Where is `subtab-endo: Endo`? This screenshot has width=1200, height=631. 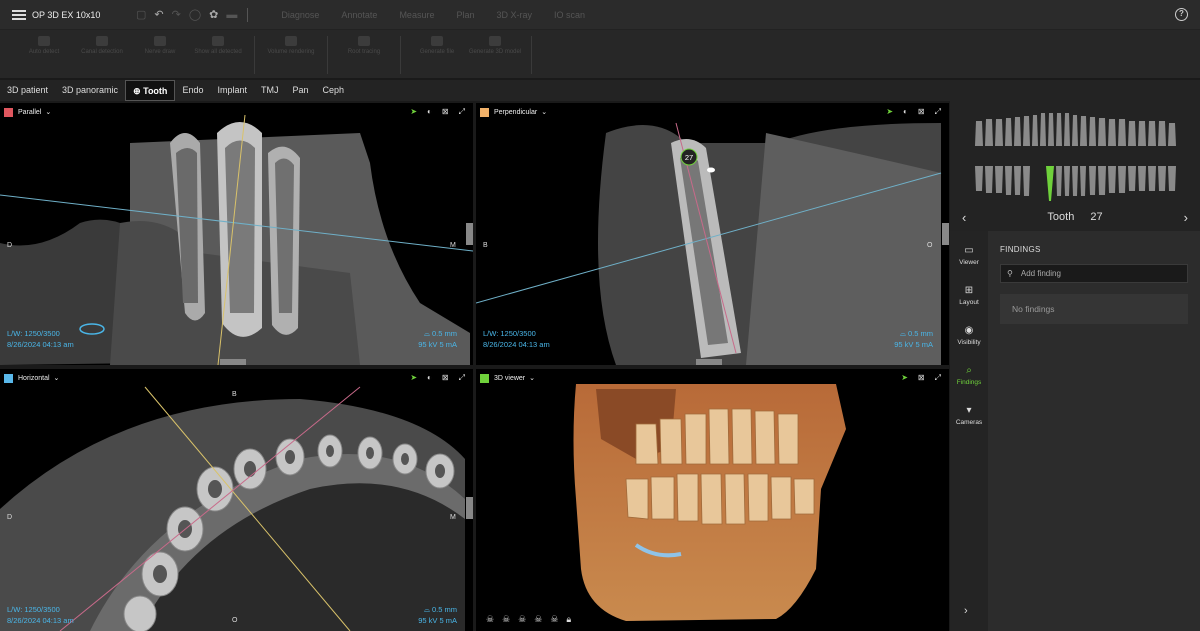 subtab-endo: Endo is located at coordinates (192, 90).